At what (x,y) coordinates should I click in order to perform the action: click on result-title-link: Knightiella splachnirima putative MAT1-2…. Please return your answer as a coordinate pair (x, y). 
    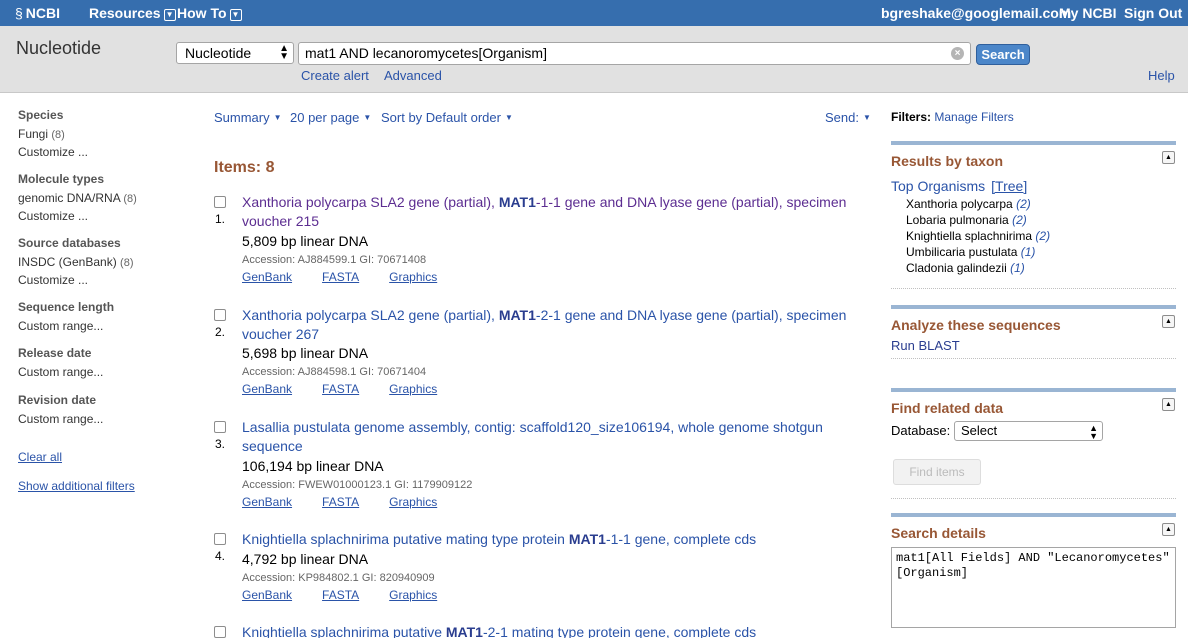
    Looking at the image, I should click on (558, 630).